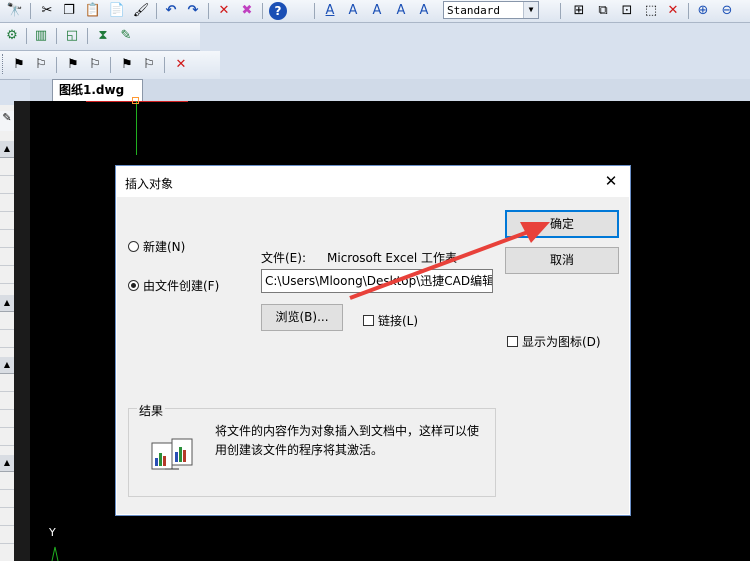 This screenshot has width=750, height=561. I want to click on link-checkbox-box, so click(368, 320).